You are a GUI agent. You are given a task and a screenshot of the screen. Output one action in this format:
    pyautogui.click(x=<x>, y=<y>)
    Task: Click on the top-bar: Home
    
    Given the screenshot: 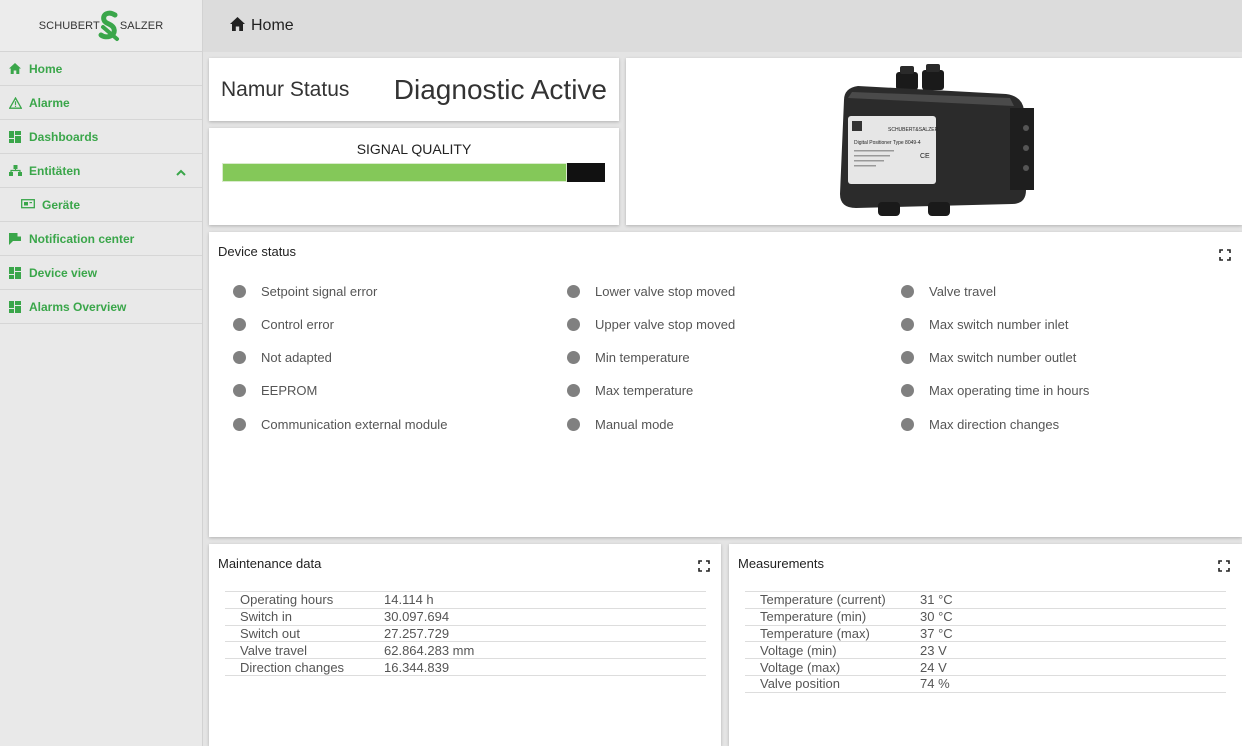 What is the action you would take?
    pyautogui.click(x=722, y=26)
    